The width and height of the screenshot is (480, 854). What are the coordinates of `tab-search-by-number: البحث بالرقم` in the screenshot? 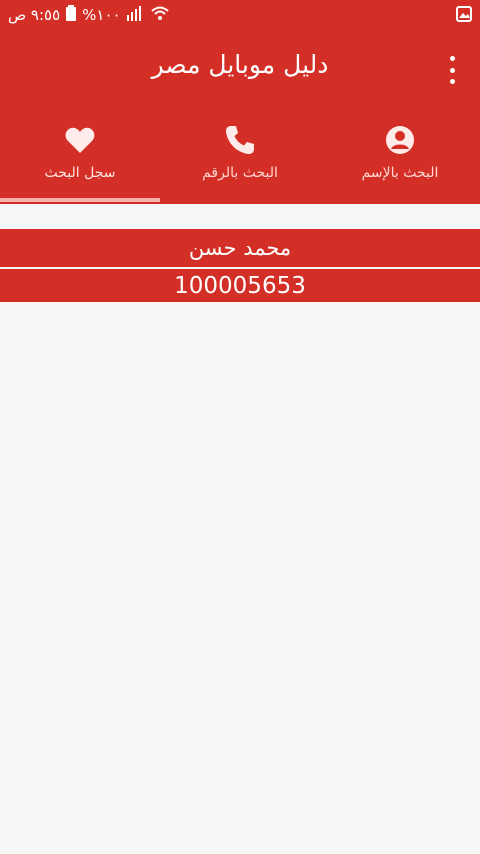 It's located at (240, 159).